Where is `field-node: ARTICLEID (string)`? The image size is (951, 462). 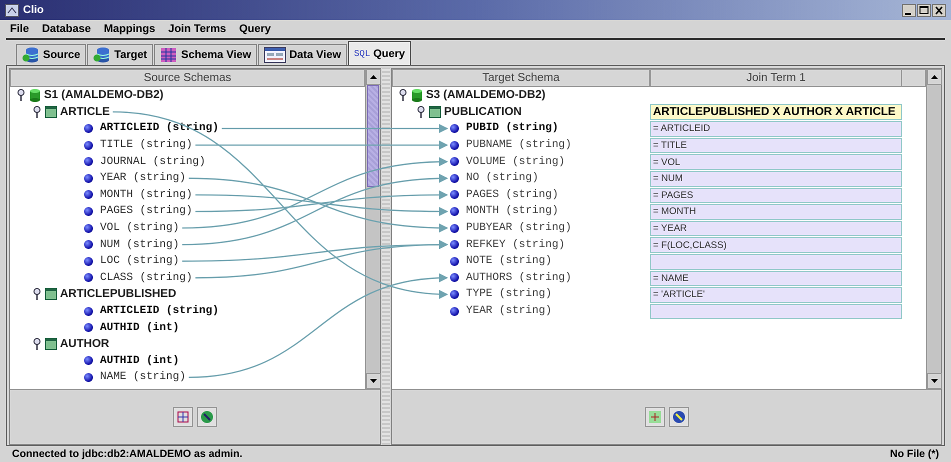 field-node: ARTICLEID (string) is located at coordinates (159, 311).